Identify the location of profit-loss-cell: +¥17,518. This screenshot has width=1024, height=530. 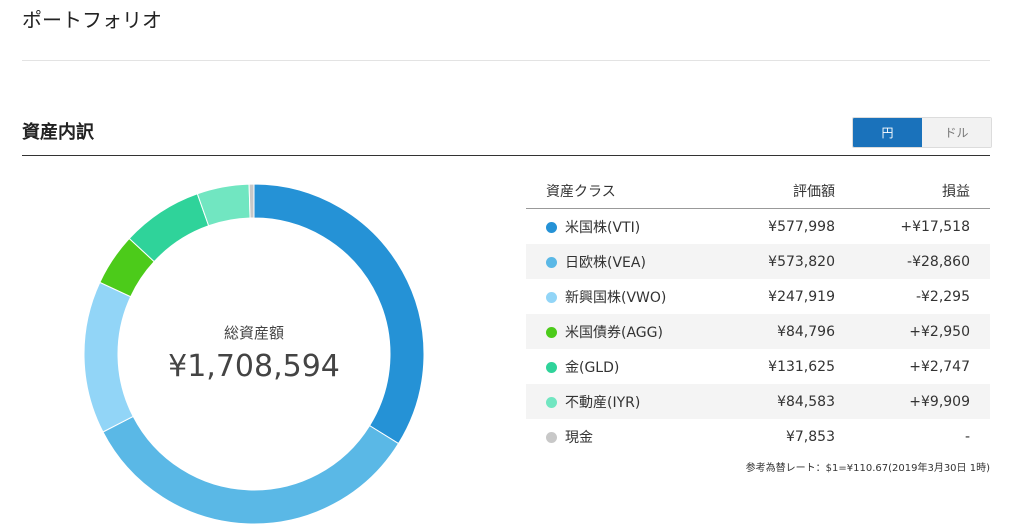
(935, 226).